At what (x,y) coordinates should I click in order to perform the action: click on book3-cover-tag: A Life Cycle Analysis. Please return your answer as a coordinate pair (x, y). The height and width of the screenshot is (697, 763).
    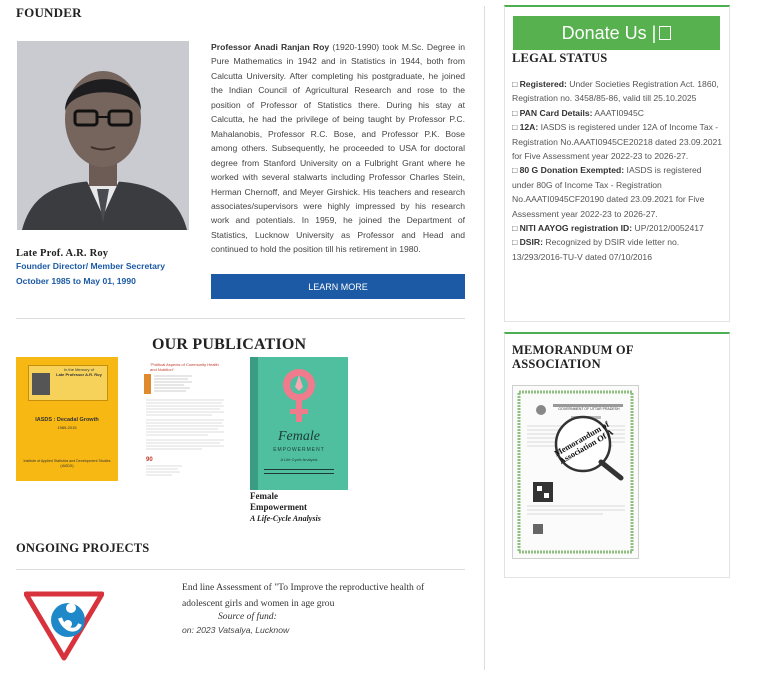
    Looking at the image, I should click on (299, 459).